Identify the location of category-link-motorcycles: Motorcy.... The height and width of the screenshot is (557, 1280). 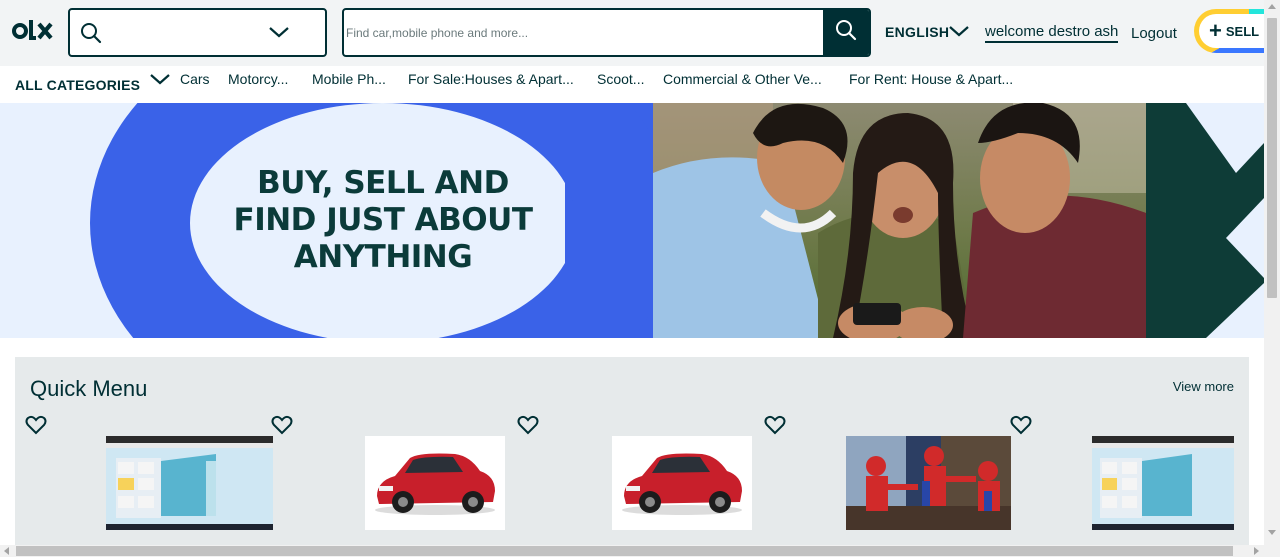
(258, 79).